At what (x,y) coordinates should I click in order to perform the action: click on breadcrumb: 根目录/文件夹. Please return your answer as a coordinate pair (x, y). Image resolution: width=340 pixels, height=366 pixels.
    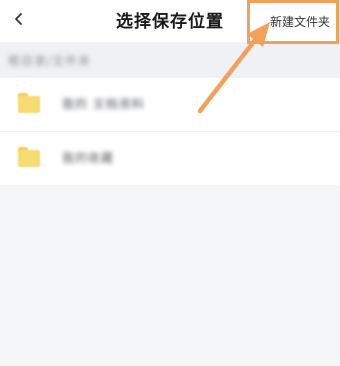
    Looking at the image, I should click on (170, 60).